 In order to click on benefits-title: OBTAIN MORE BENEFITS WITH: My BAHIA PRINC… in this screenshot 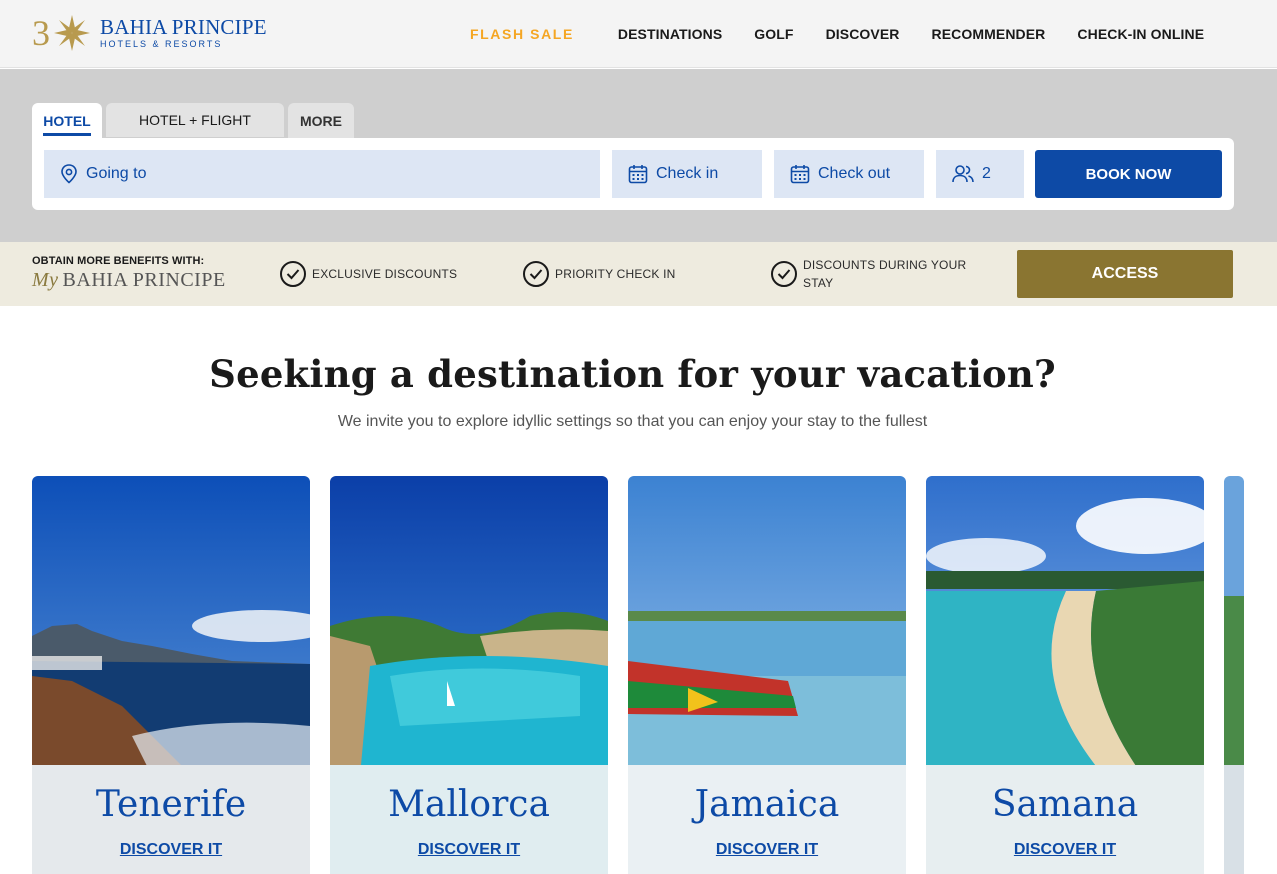, I will do `click(129, 273)`.